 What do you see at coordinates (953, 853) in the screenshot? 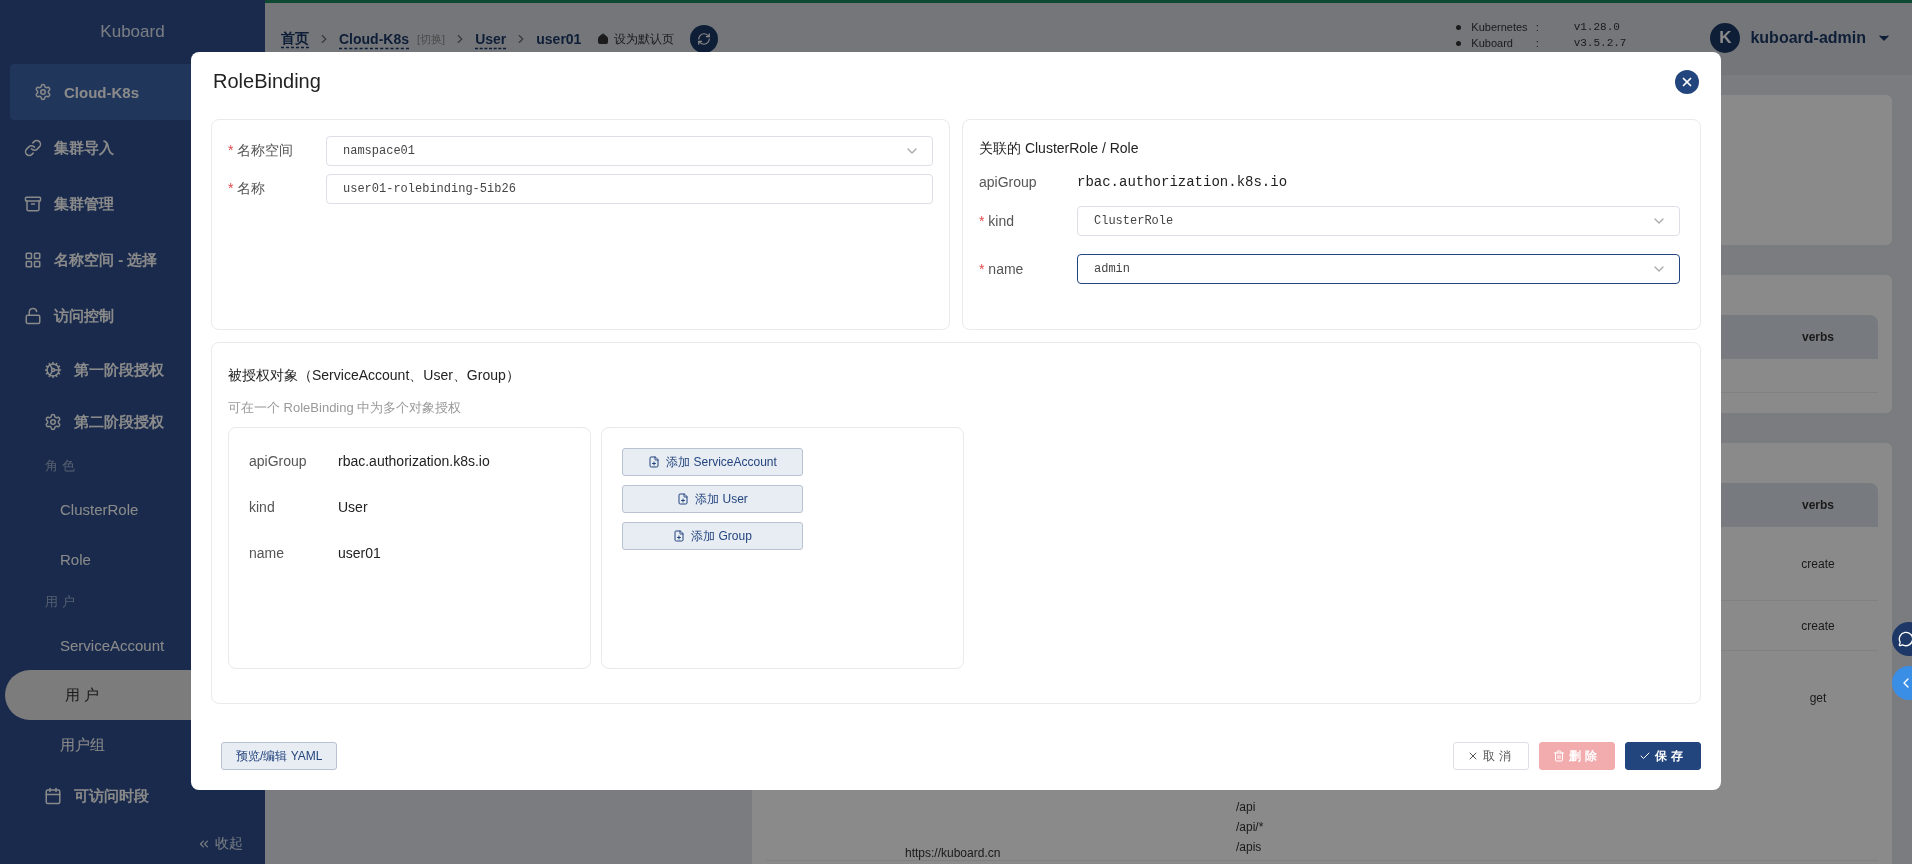
I see `footer-link: https://kuboard.cn` at bounding box center [953, 853].